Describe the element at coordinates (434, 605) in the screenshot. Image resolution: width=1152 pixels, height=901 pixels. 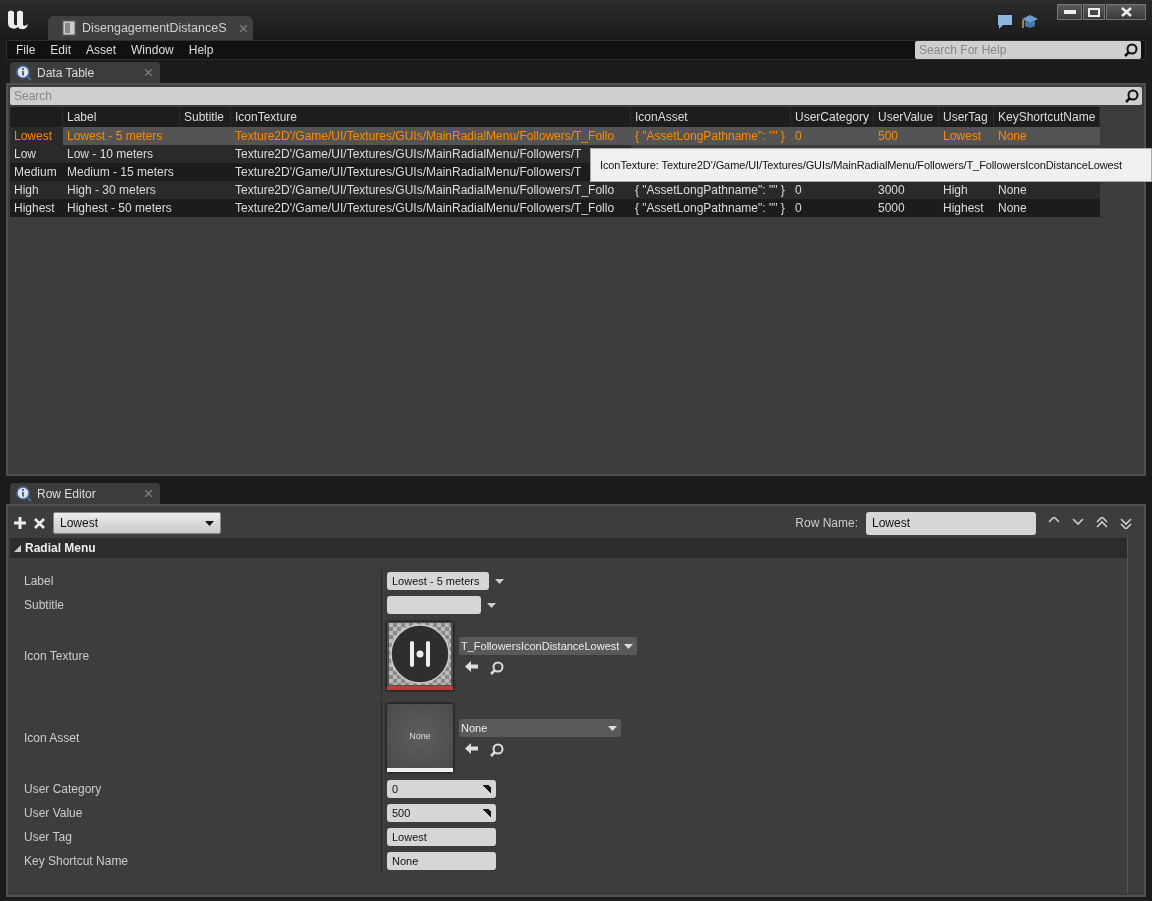
I see `value-field` at that location.